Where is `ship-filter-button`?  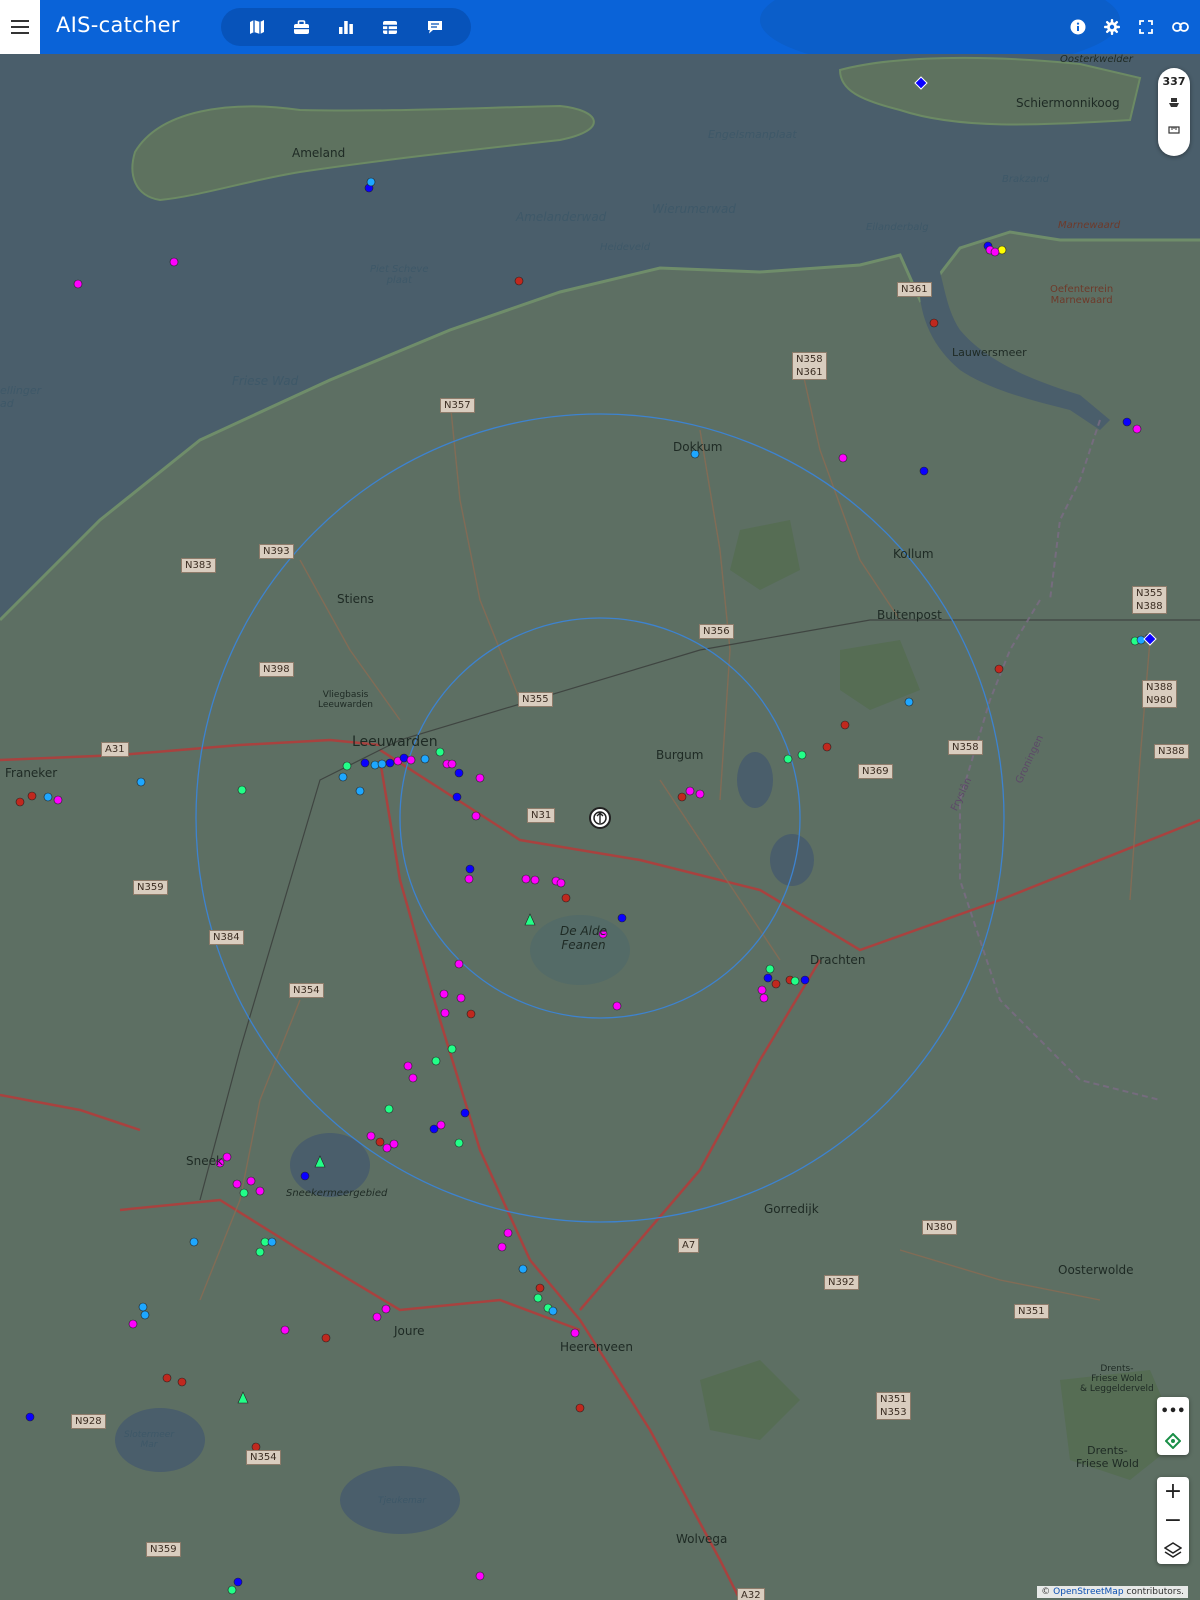
ship-filter-button is located at coordinates (1174, 102).